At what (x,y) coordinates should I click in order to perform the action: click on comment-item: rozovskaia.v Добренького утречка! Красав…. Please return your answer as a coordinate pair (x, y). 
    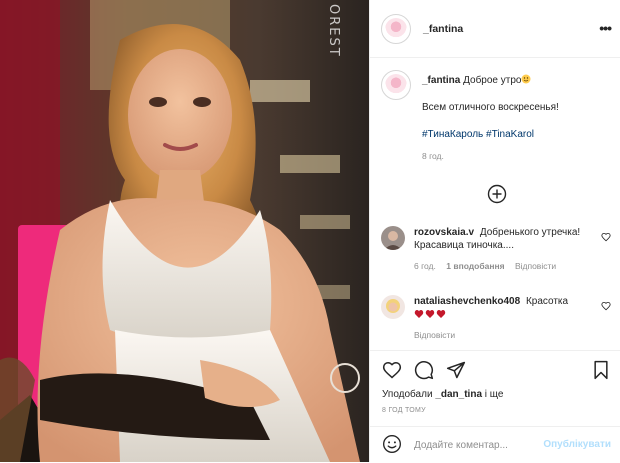
    Looking at the image, I should click on (496, 249).